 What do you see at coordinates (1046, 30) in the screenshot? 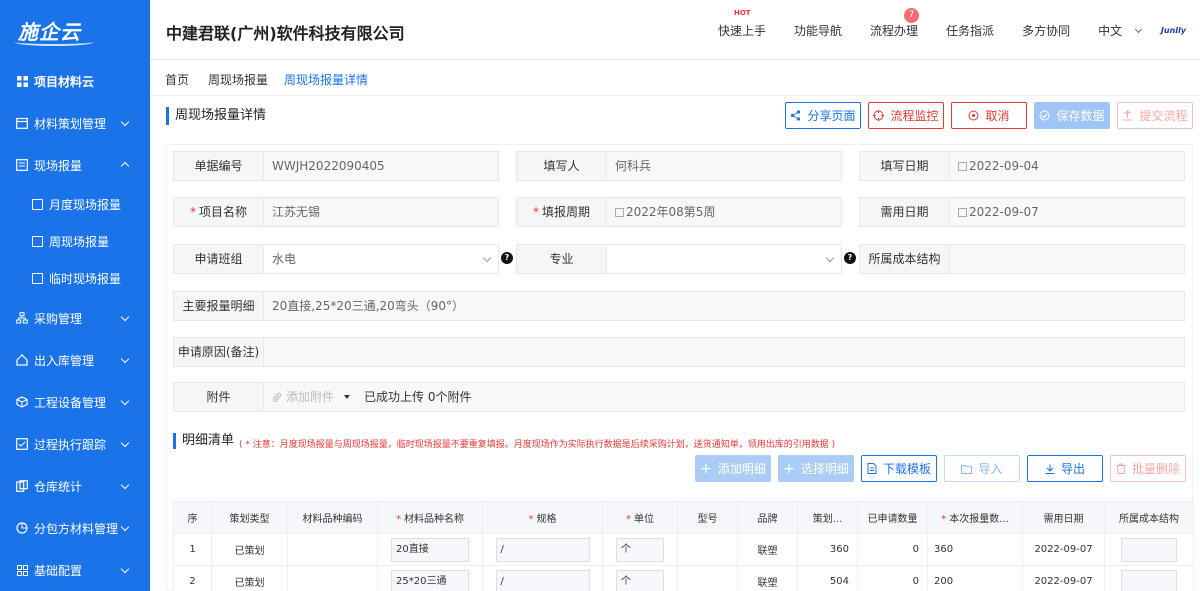
I see `topnav-collaboration: 多方协同` at bounding box center [1046, 30].